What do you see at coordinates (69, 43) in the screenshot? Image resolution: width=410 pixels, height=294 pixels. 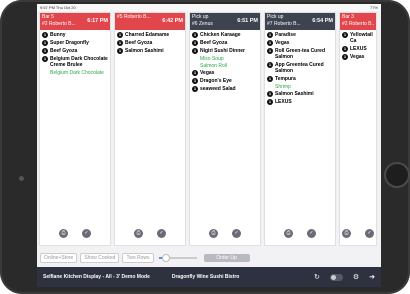 I see `item-name: Super Dragonfly` at bounding box center [69, 43].